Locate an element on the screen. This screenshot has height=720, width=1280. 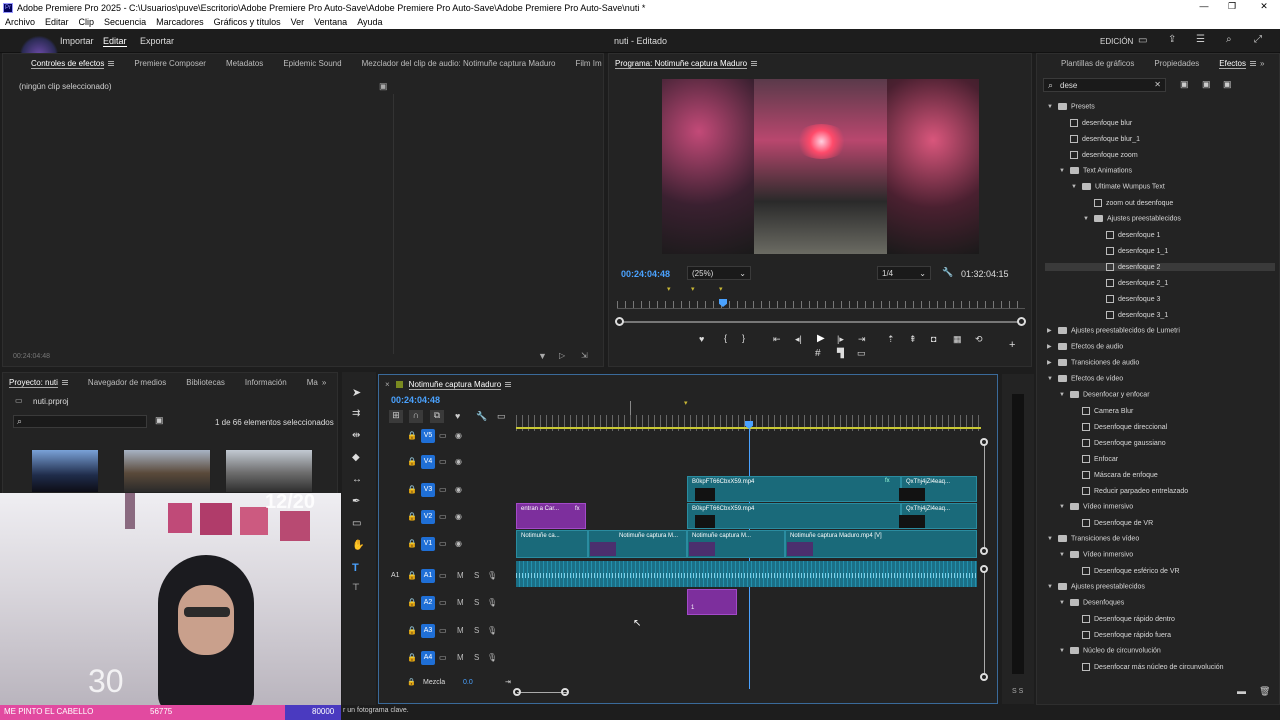
tab-film-im: Film Im is located at coordinates (588, 63).